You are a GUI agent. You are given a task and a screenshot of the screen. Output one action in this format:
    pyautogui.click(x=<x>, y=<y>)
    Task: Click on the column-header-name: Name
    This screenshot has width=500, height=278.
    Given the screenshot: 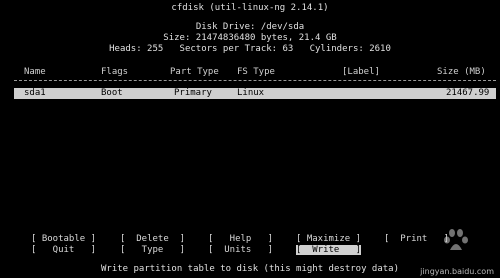 What is the action you would take?
    pyautogui.click(x=35, y=72)
    